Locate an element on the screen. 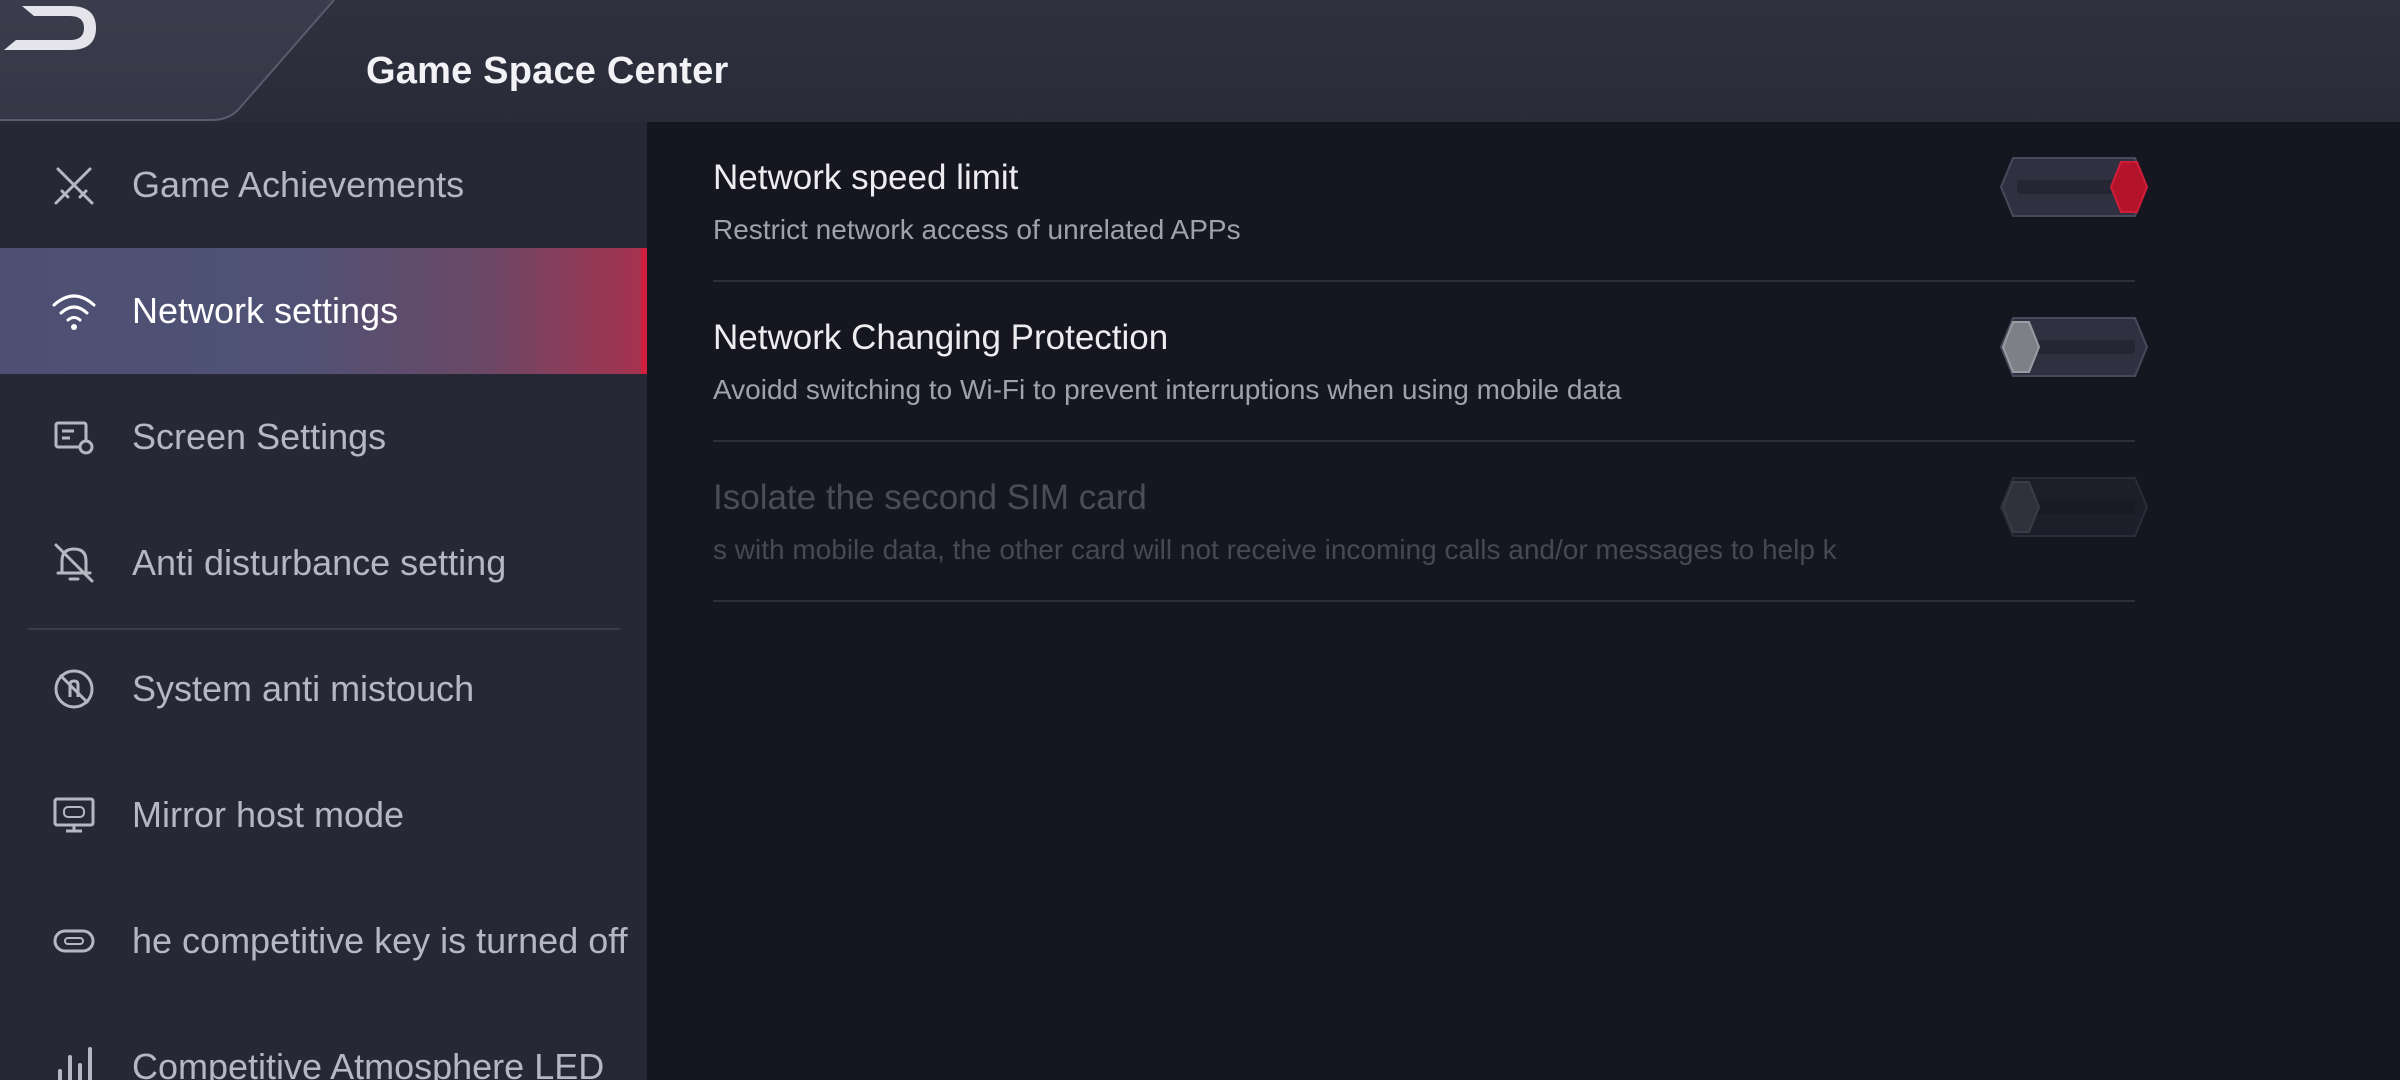  sidebar-item-network-settings: Network settings is located at coordinates (323, 311).